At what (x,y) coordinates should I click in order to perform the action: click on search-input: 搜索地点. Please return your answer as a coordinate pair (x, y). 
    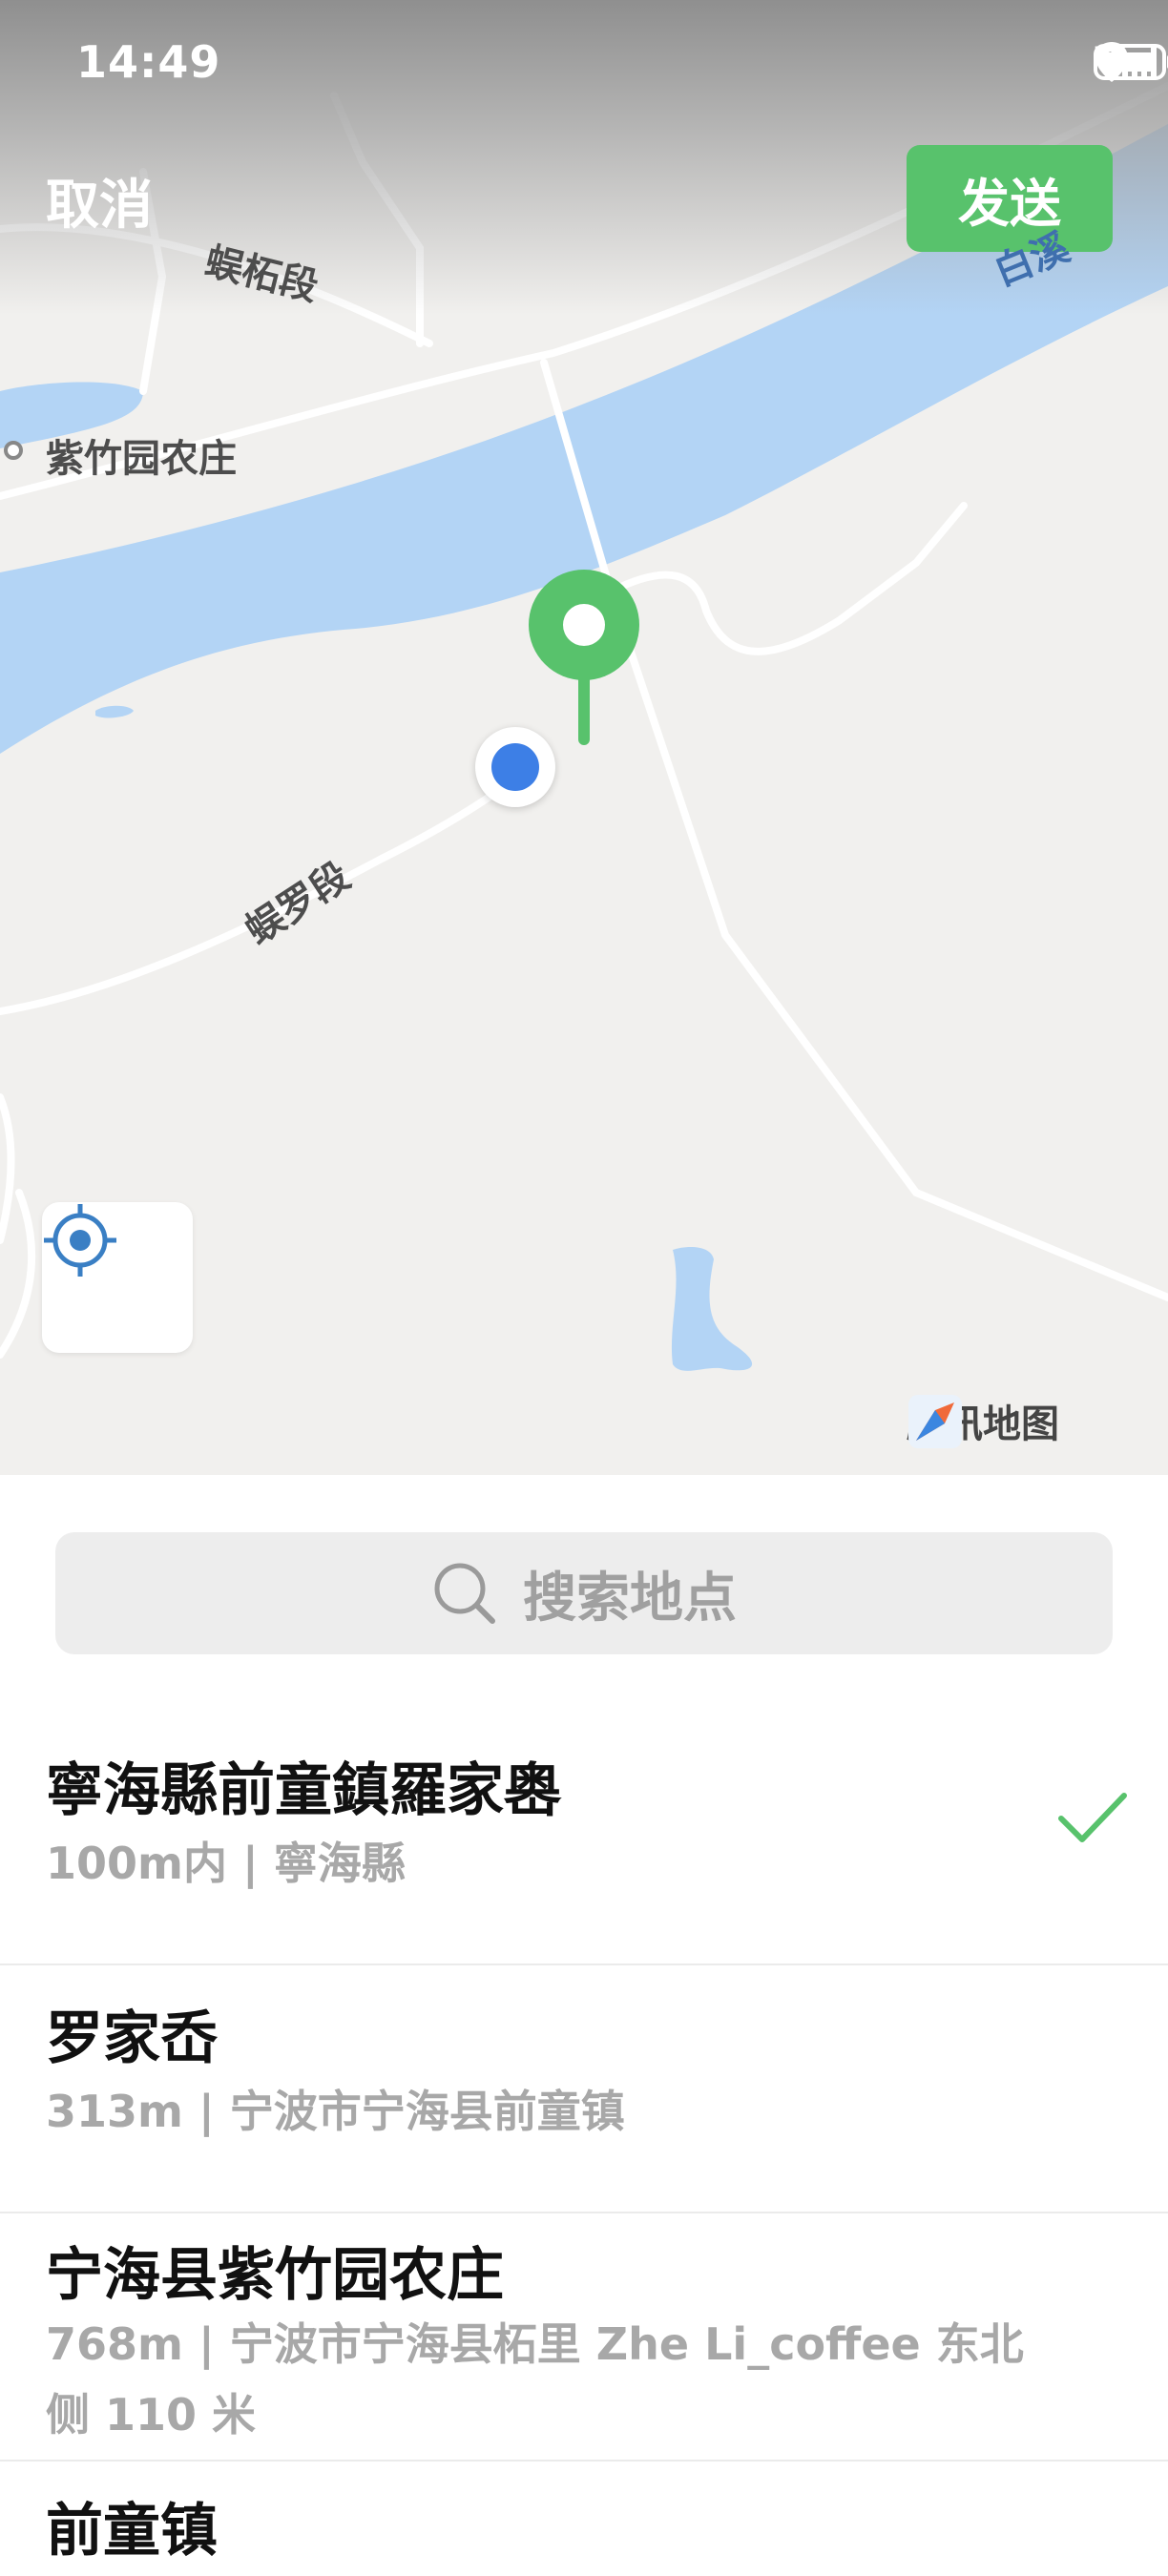
    Looking at the image, I should click on (584, 1593).